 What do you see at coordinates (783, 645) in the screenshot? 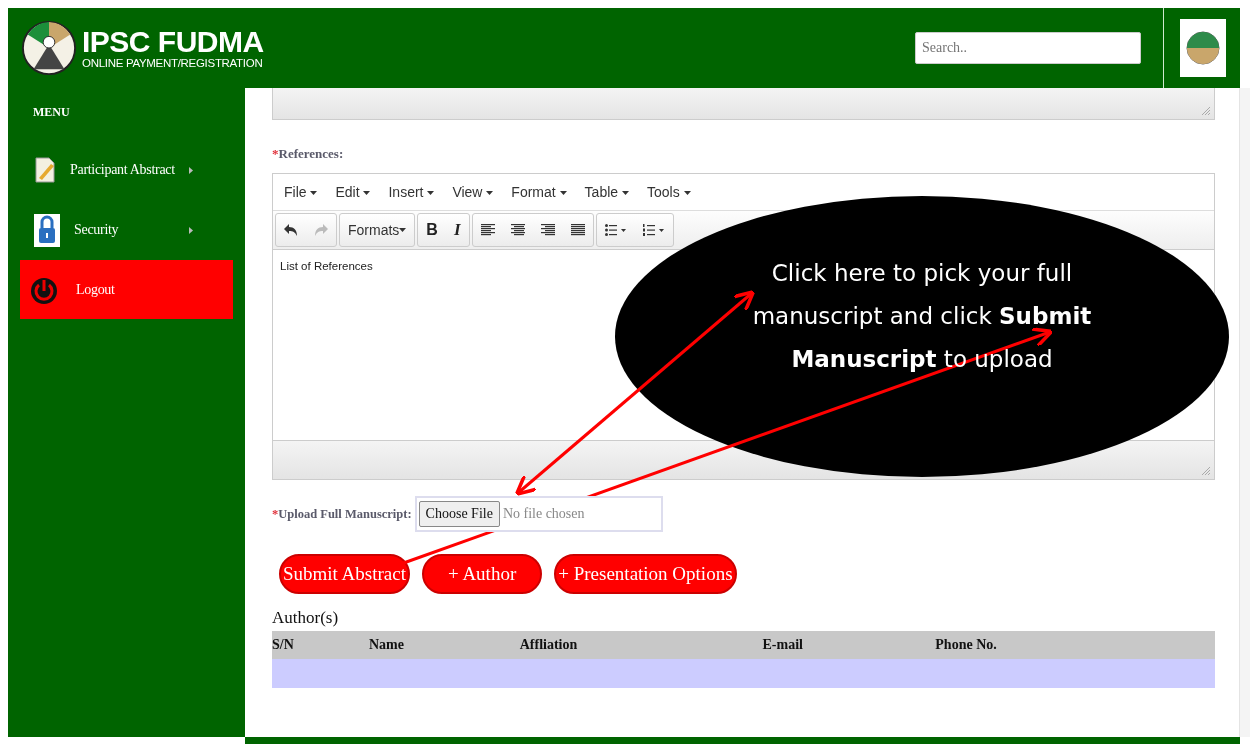
I see `column-header: E-mail` at bounding box center [783, 645].